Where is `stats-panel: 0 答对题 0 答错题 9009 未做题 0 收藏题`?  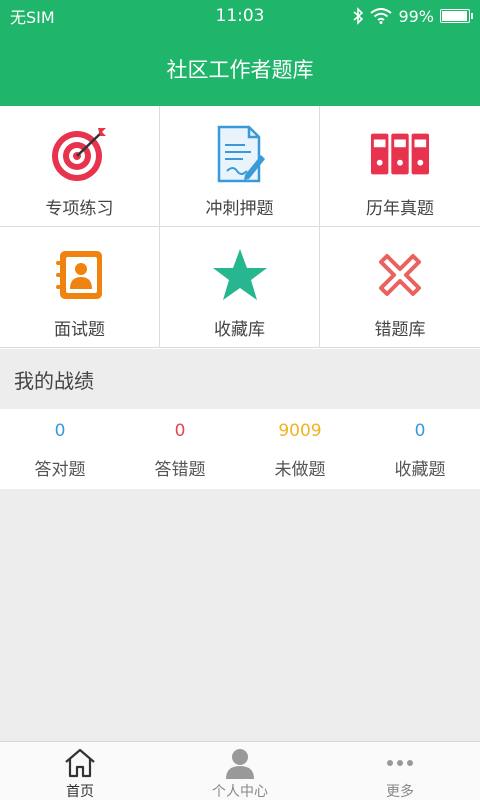
stats-panel: 0 答对题 0 答错题 9009 未做题 0 收藏题 is located at coordinates (240, 449).